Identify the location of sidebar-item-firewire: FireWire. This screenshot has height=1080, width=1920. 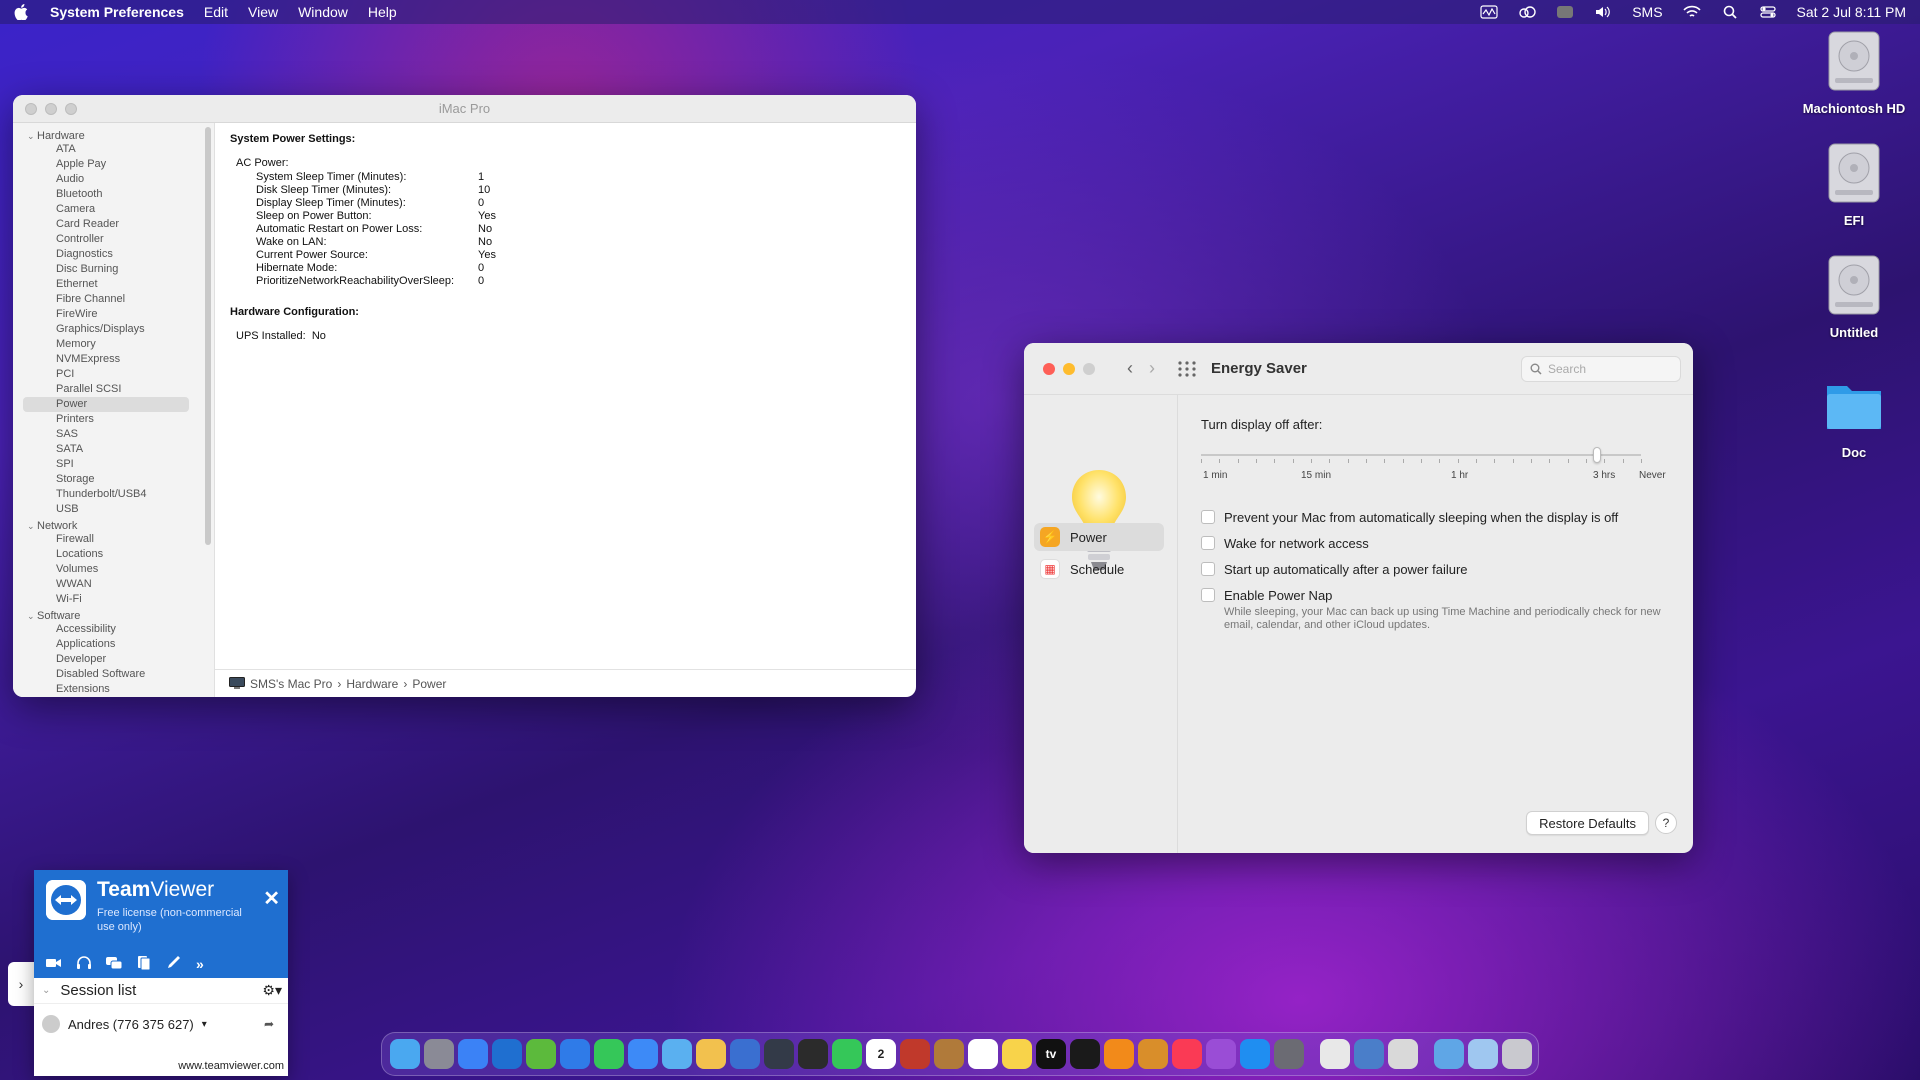
(113, 314).